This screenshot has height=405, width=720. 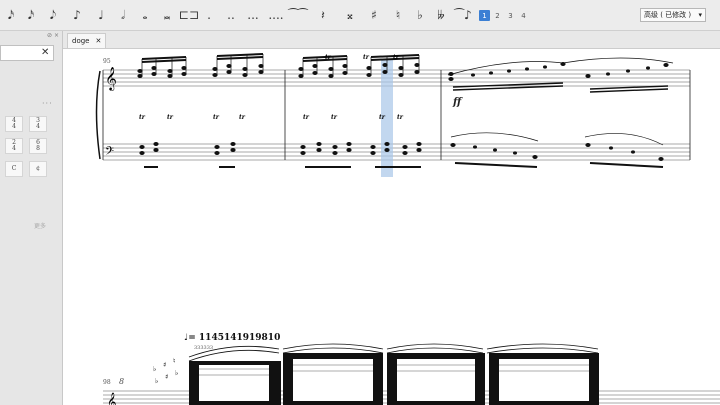 I want to click on duration-quarter-button: ♩, so click(x=101, y=15).